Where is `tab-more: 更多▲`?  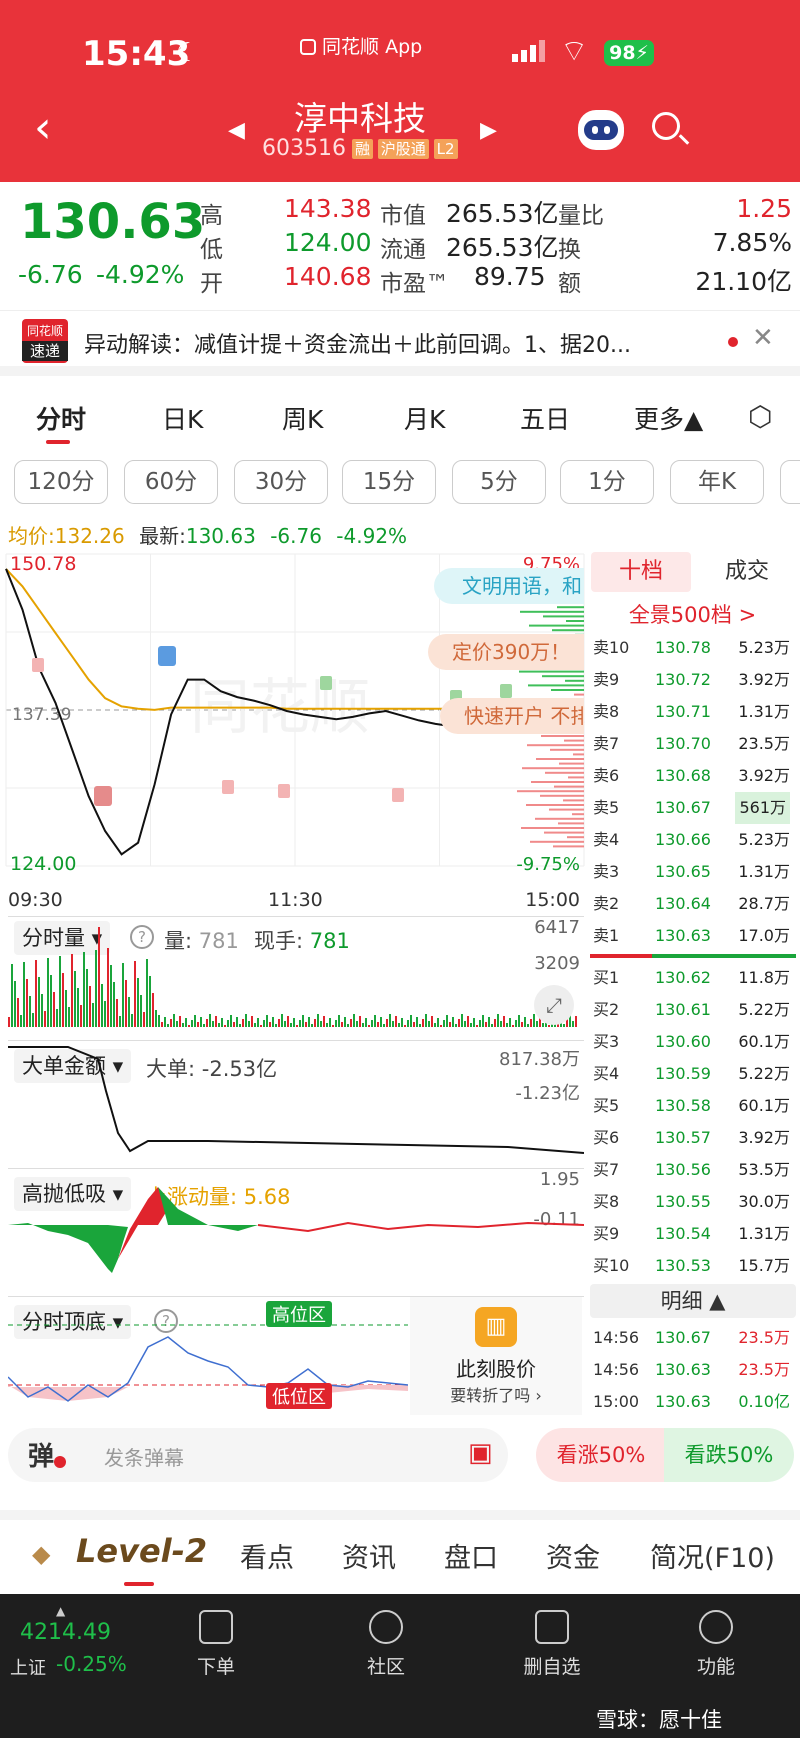
tab-more: 更多▲ is located at coordinates (668, 418).